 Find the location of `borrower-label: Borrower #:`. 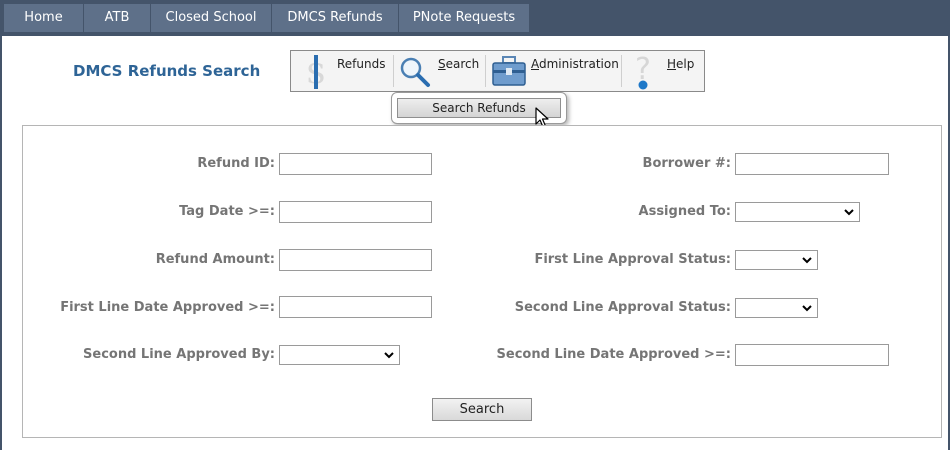

borrower-label: Borrower #: is located at coordinates (686, 163).